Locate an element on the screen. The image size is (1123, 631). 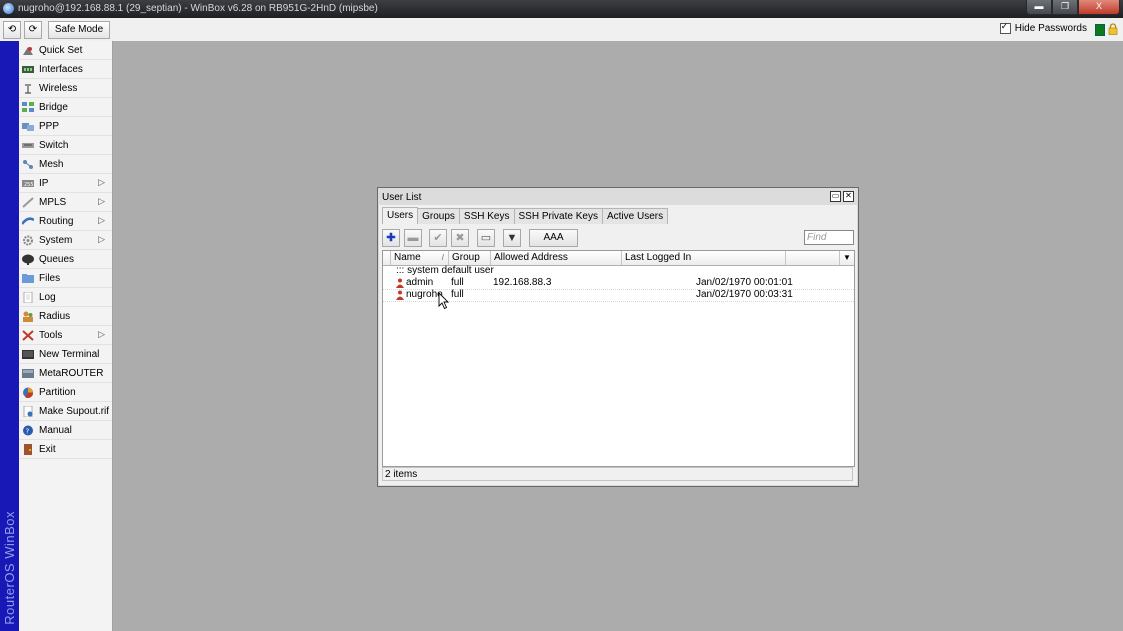
sidebar-item-switch: Switch is located at coordinates (65, 145).